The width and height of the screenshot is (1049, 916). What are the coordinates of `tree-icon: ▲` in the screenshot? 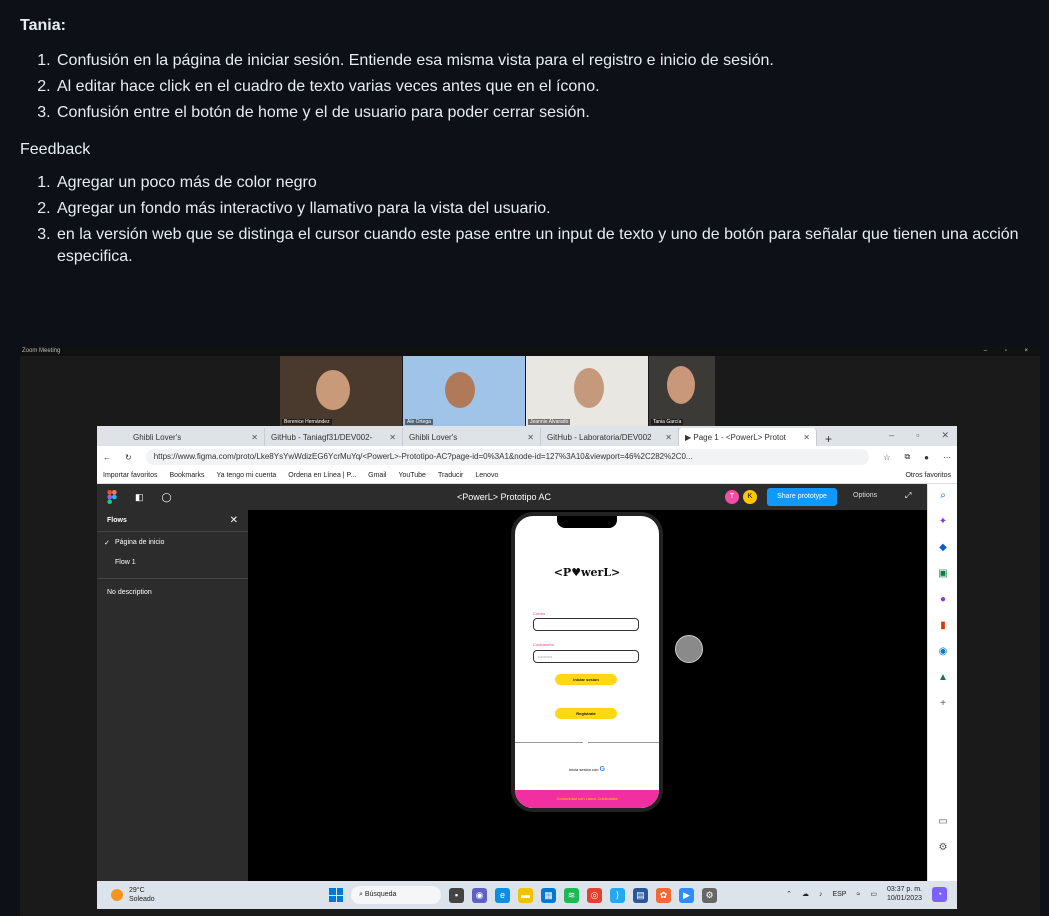 It's located at (943, 678).